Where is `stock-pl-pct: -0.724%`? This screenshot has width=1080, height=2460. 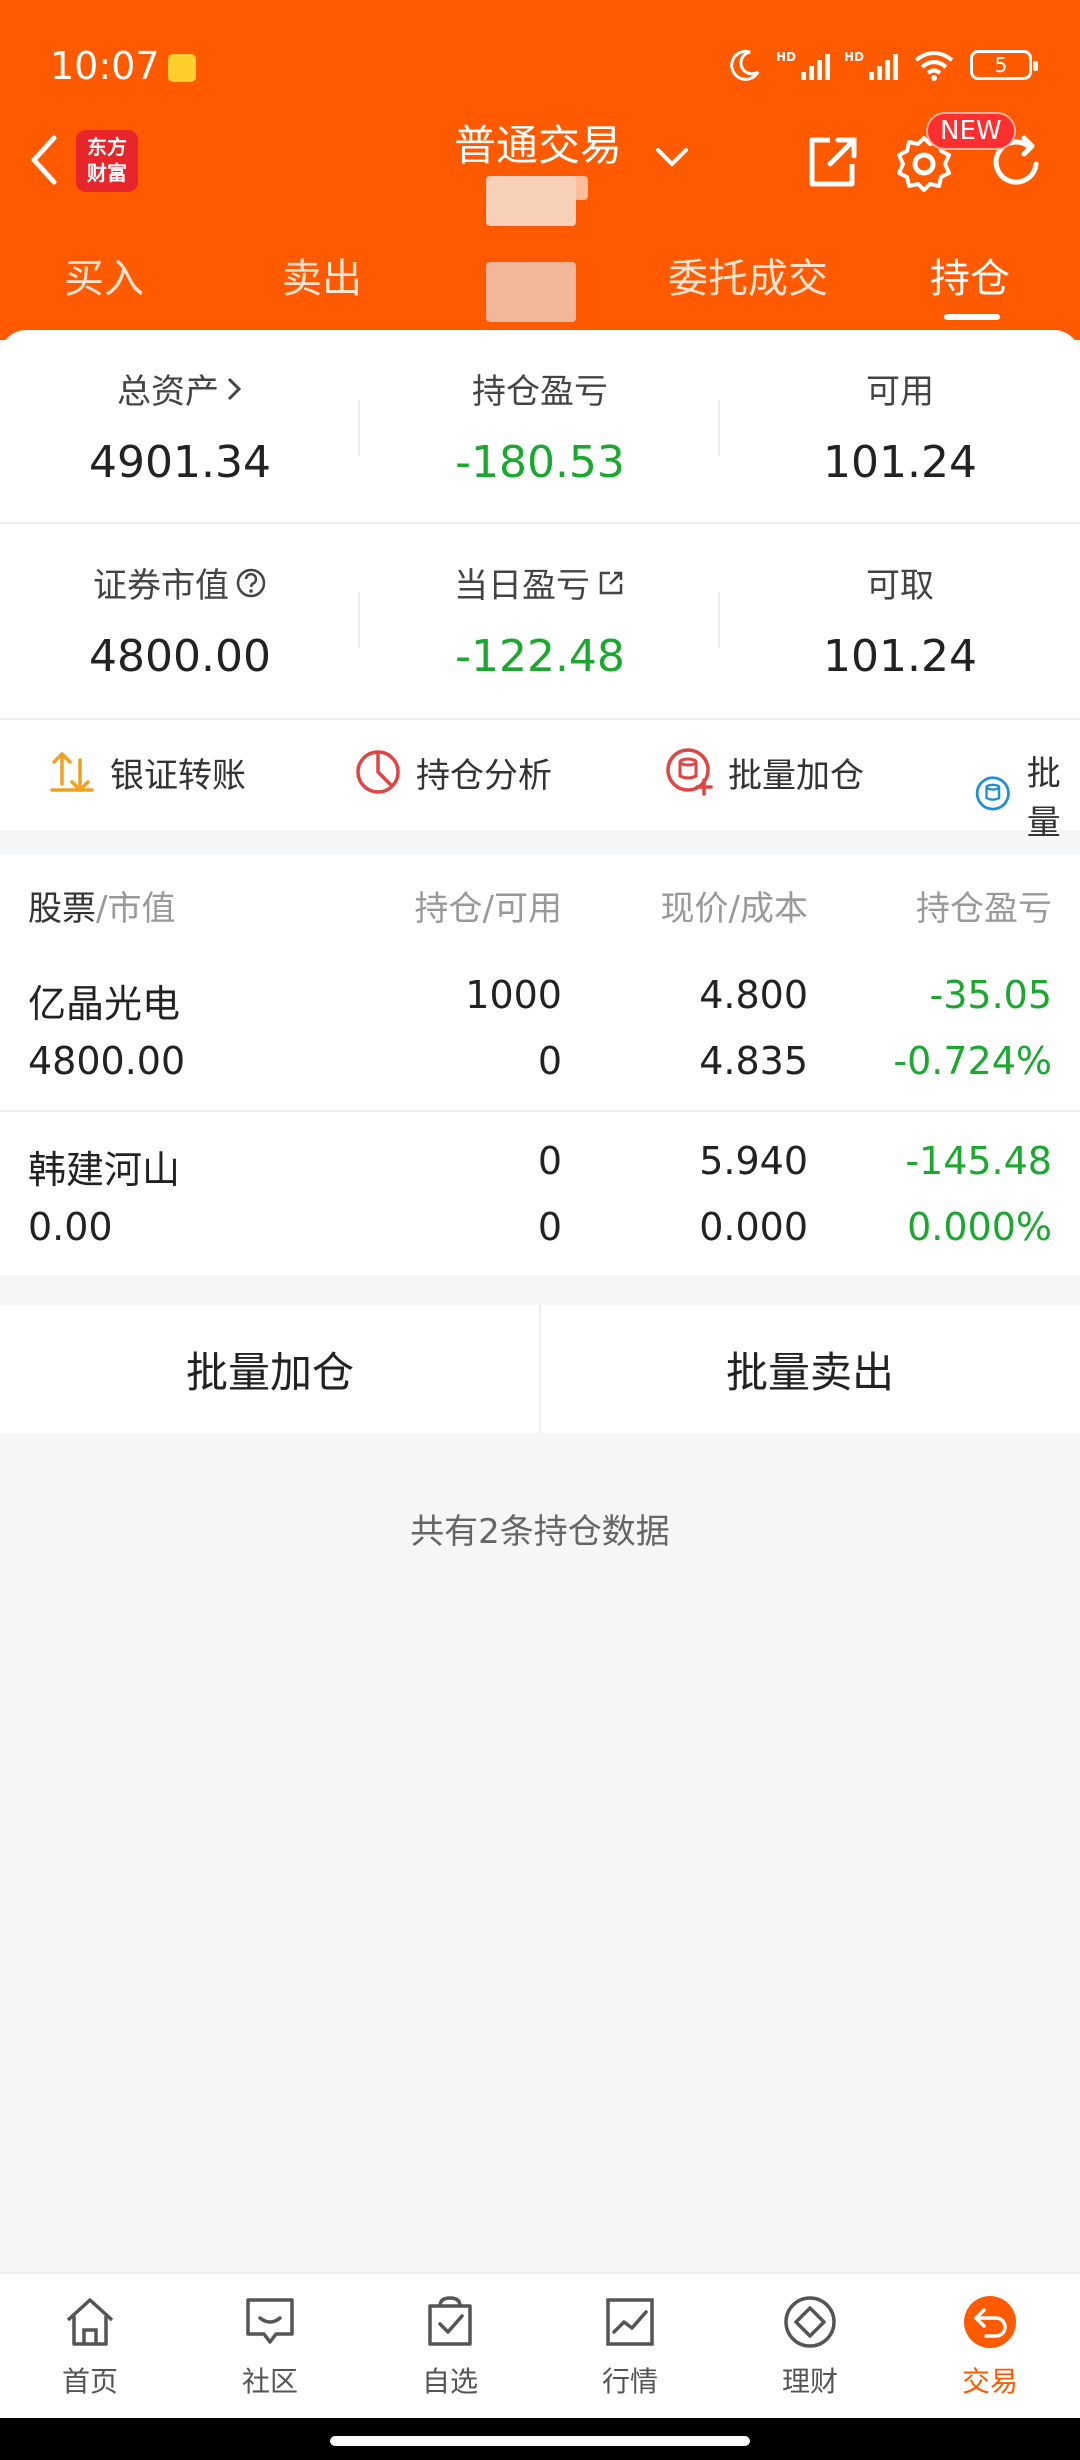
stock-pl-pct: -0.724% is located at coordinates (972, 1061).